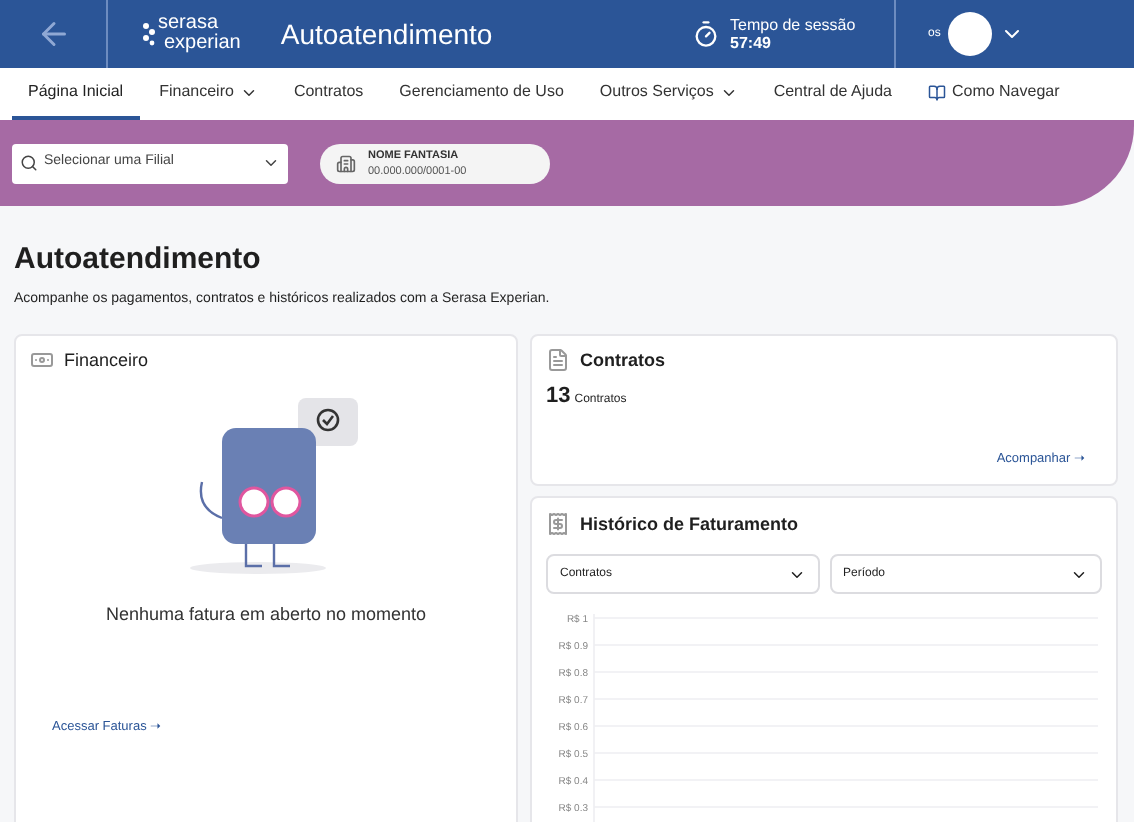 The height and width of the screenshot is (822, 1134). What do you see at coordinates (149, 34) in the screenshot?
I see `dots-icon` at bounding box center [149, 34].